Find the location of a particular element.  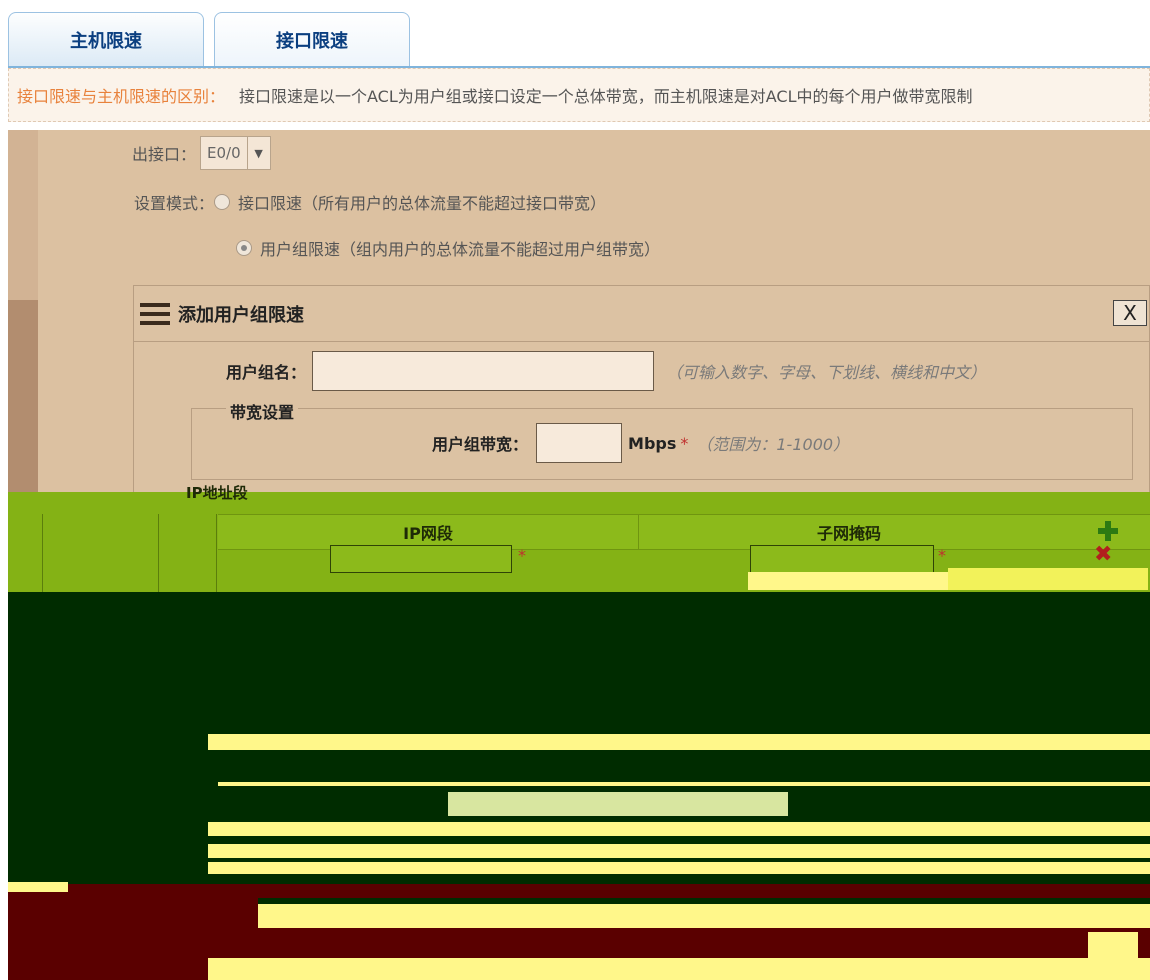

group-name-label: 用户组名： is located at coordinates (266, 372).